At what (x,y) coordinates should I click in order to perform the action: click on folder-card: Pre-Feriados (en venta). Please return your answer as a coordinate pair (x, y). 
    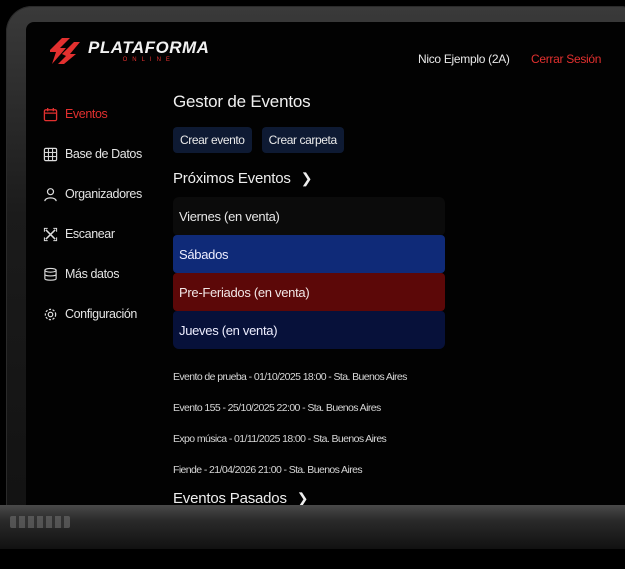
    Looking at the image, I should click on (309, 292).